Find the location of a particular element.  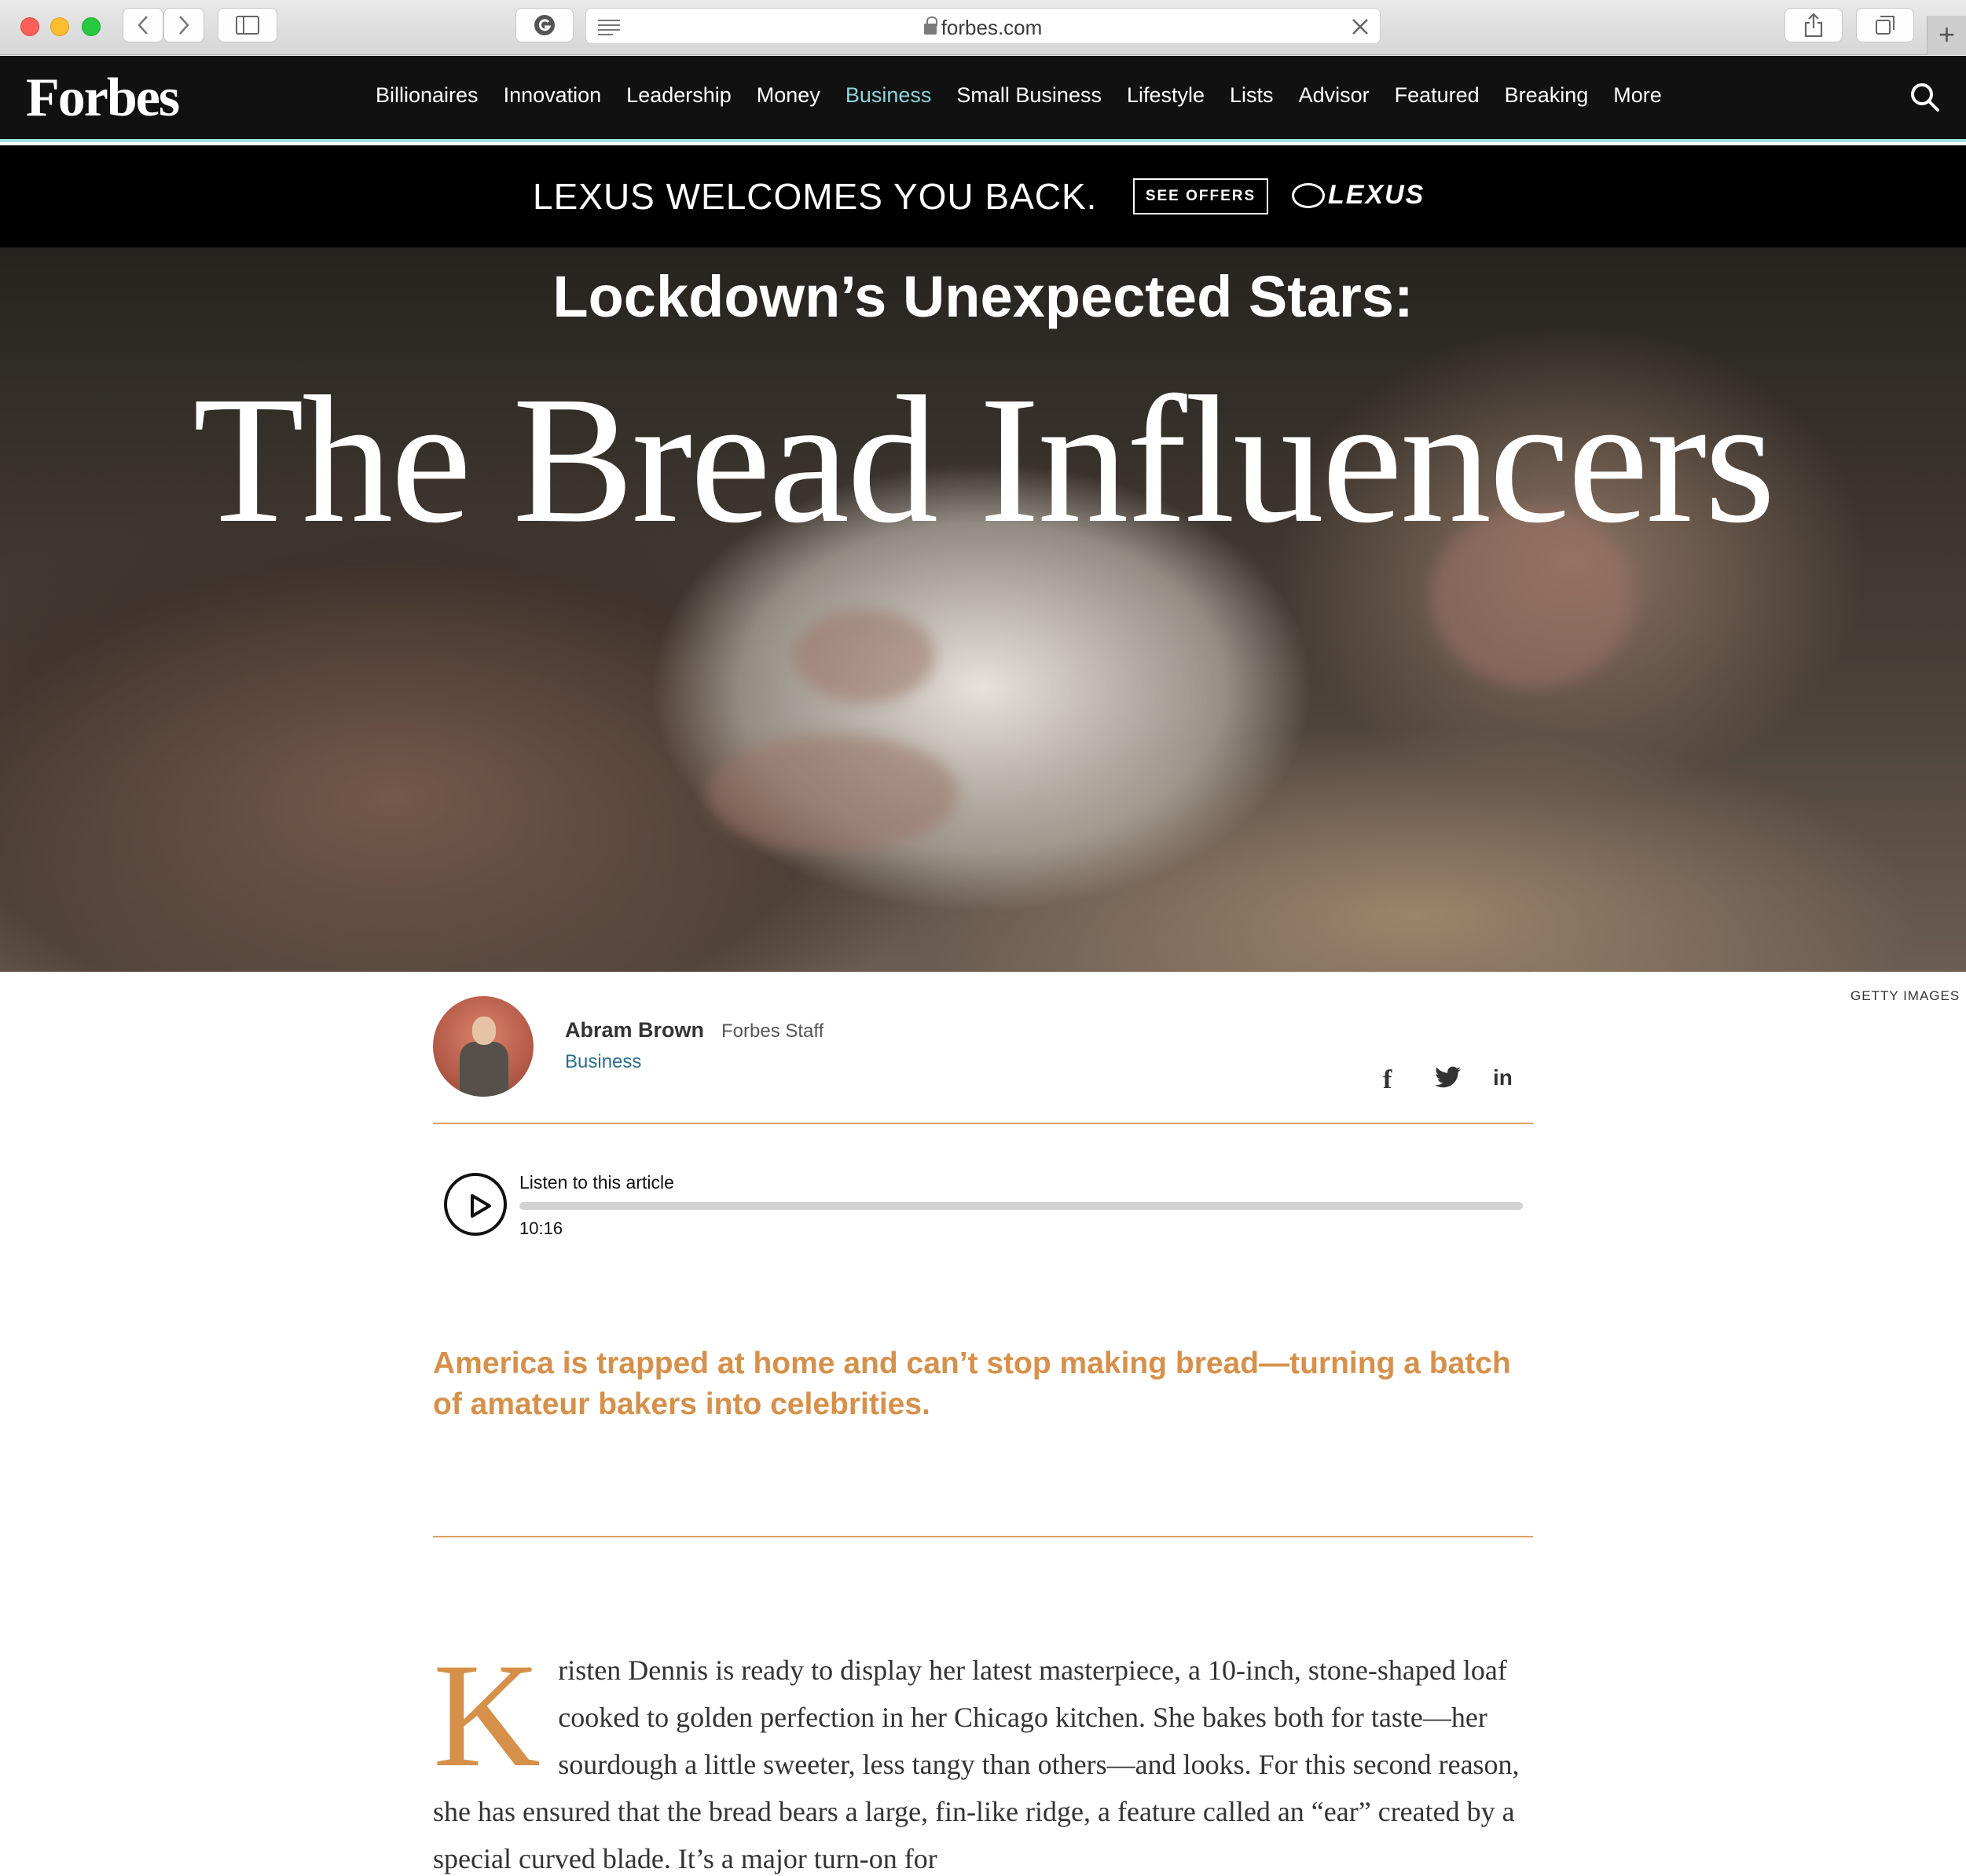

nav-item-breaking: Breaking is located at coordinates (1547, 95).